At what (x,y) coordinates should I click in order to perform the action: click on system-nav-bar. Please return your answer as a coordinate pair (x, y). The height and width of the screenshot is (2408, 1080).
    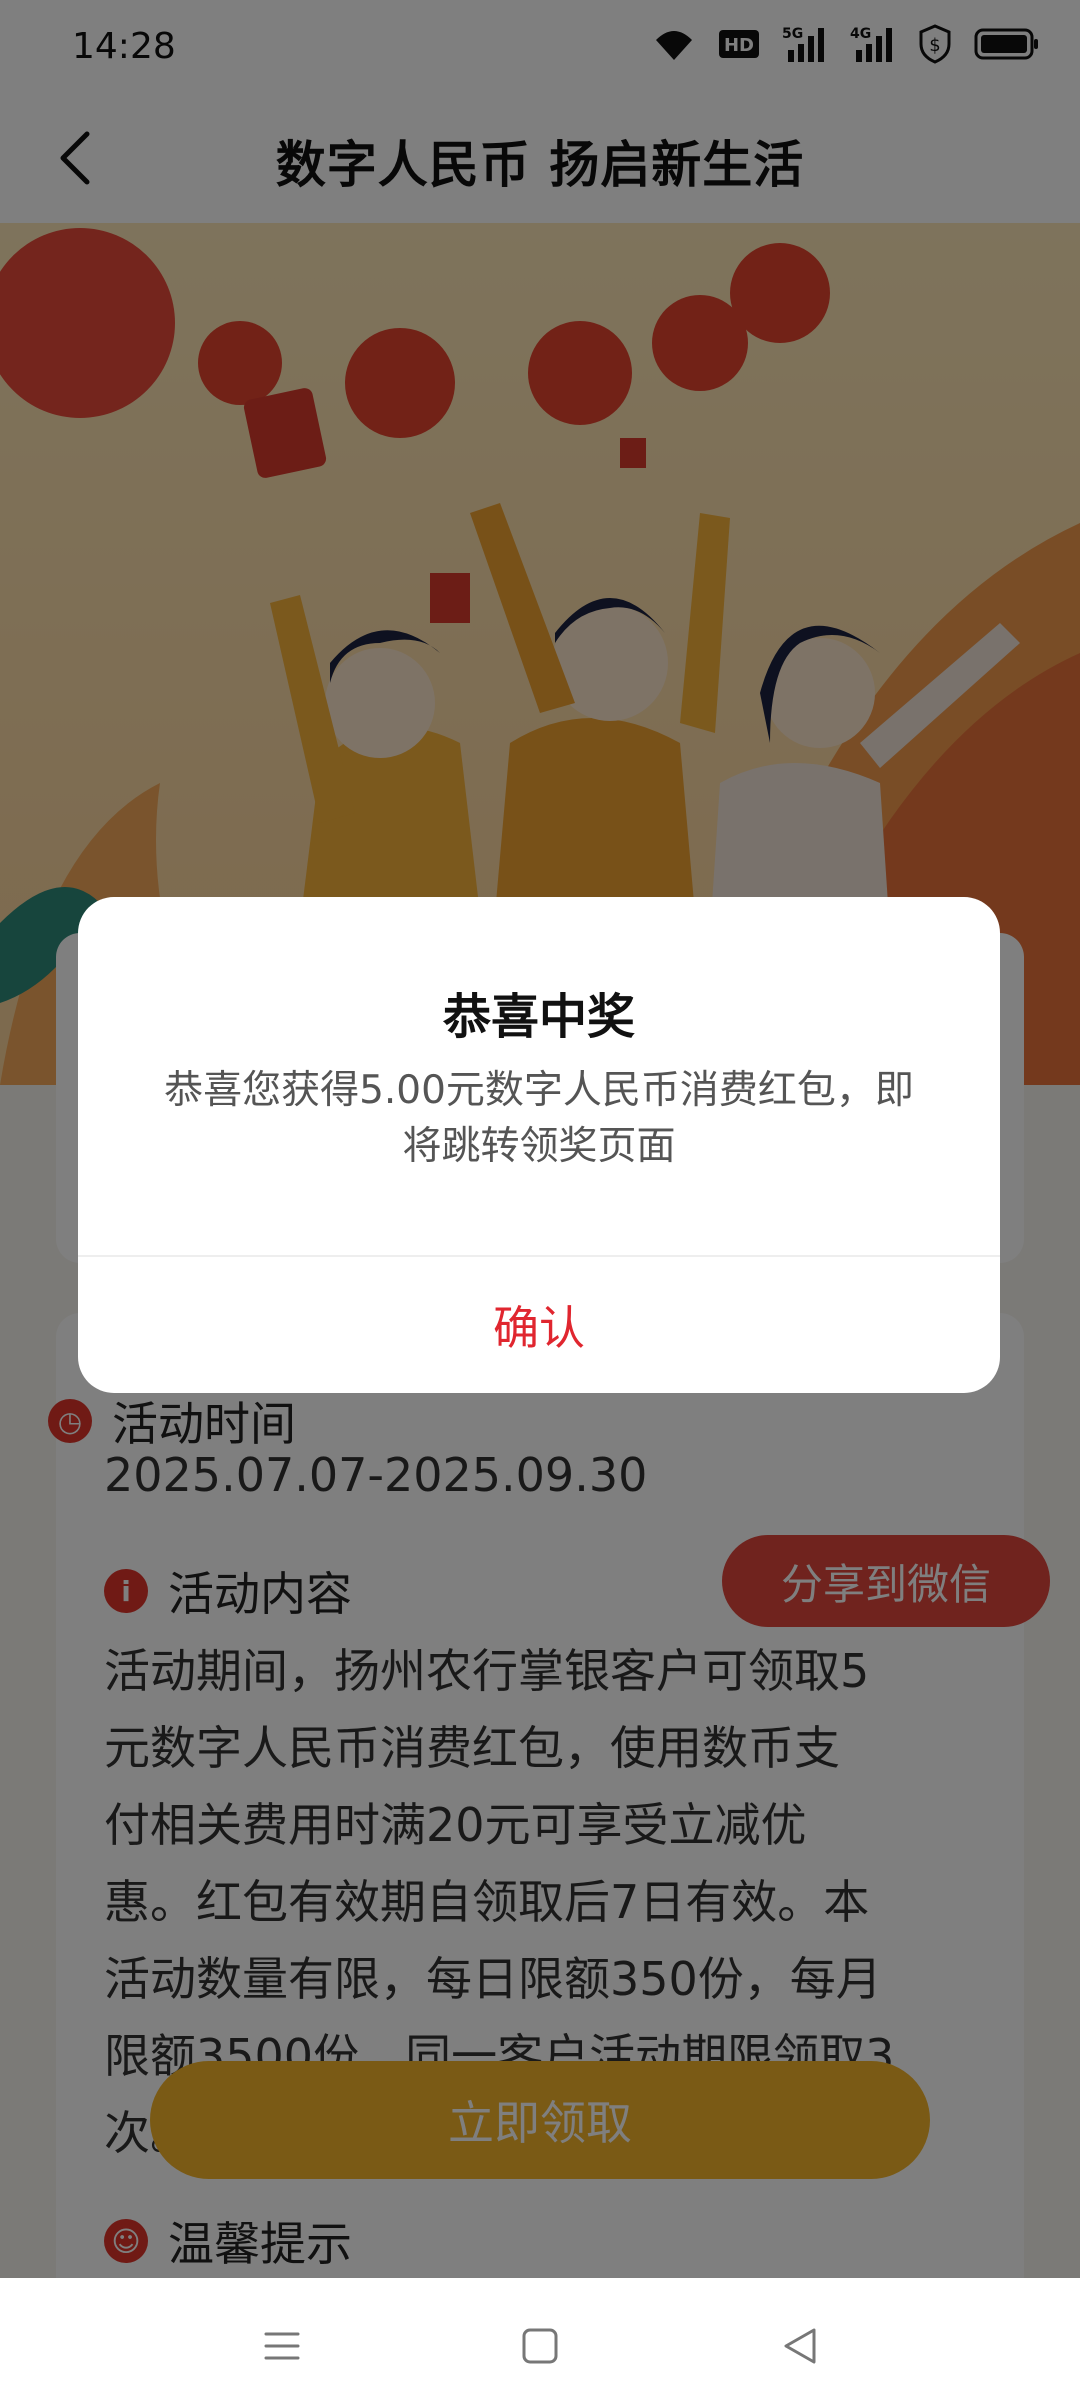
    Looking at the image, I should click on (540, 2343).